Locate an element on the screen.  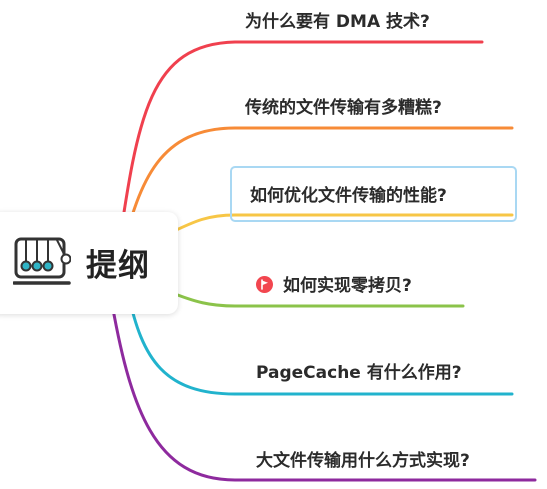
branch-pagecache-text: PageCache 有什么作用? is located at coordinates (359, 373).